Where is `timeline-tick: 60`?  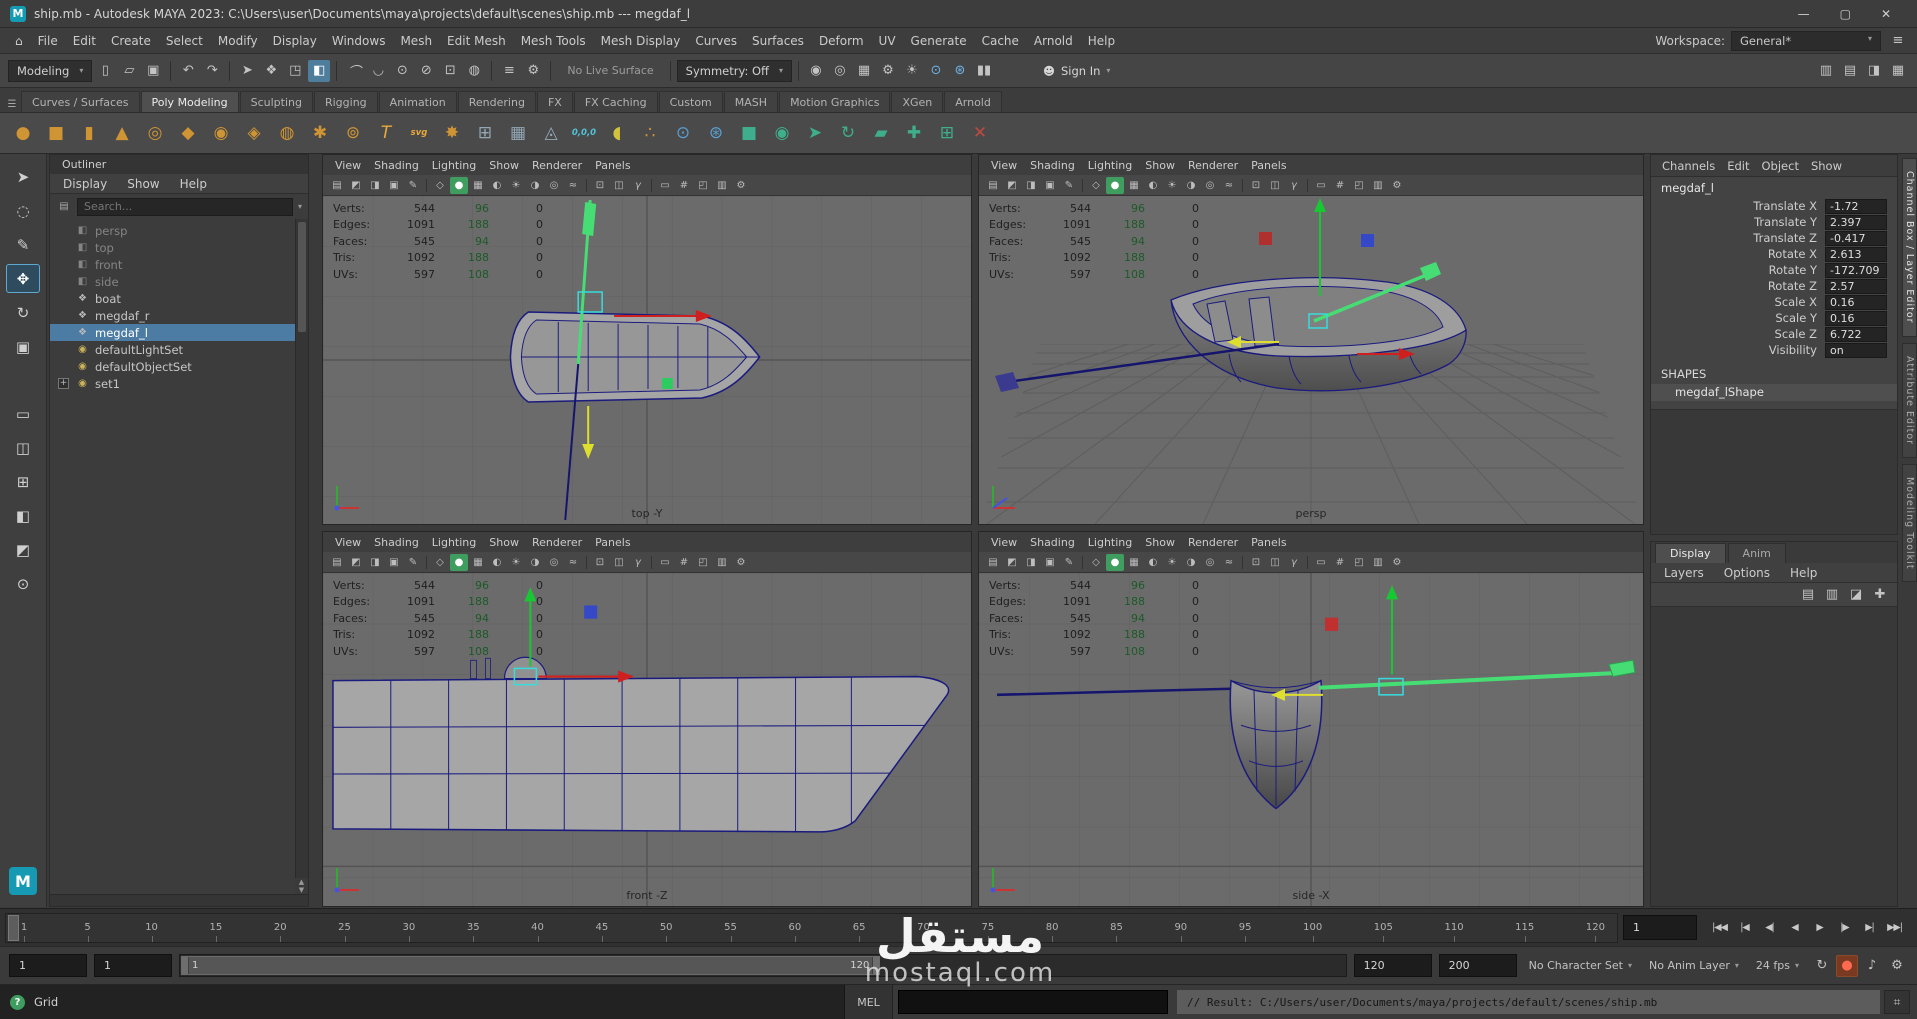 timeline-tick: 60 is located at coordinates (794, 932).